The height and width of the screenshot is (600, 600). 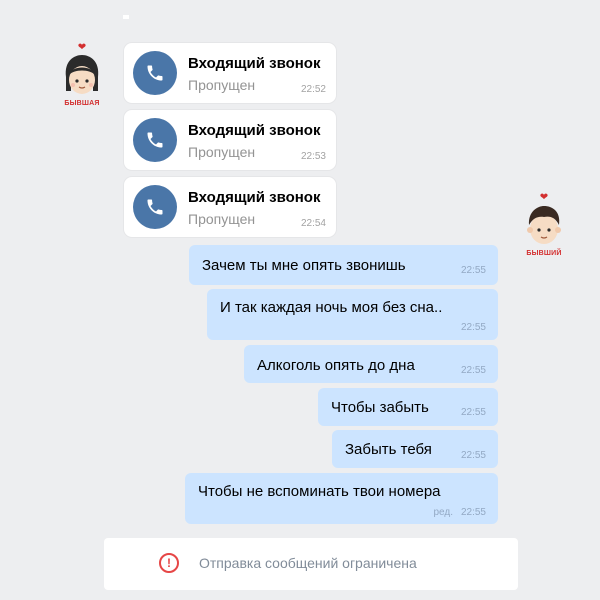 I want to click on missed-call-card: Входящий звонок Пропущен 22:52, so click(x=230, y=73).